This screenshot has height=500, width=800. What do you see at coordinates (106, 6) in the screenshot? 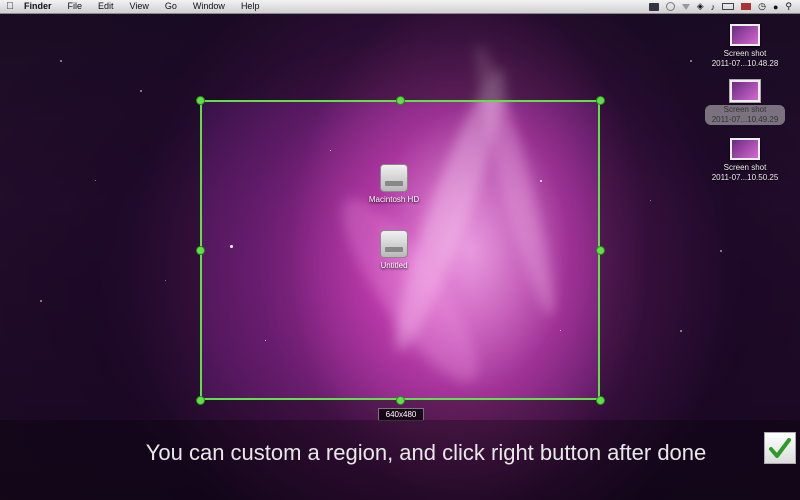
I see `menu-edit: Edit` at bounding box center [106, 6].